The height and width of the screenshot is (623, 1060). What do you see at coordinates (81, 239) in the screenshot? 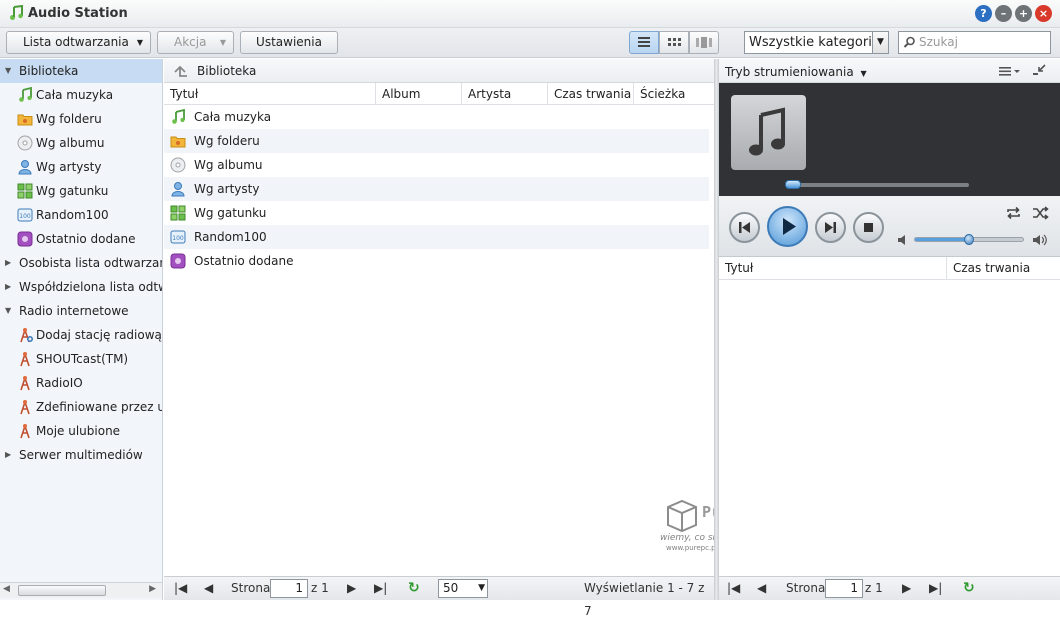
I see `sidebar-item-recently-added: Ostatnio dodane` at bounding box center [81, 239].